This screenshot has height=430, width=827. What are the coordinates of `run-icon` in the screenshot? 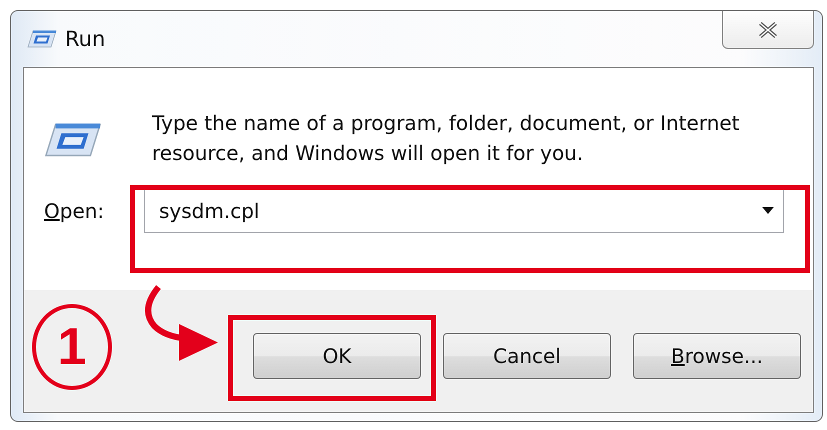 It's located at (42, 39).